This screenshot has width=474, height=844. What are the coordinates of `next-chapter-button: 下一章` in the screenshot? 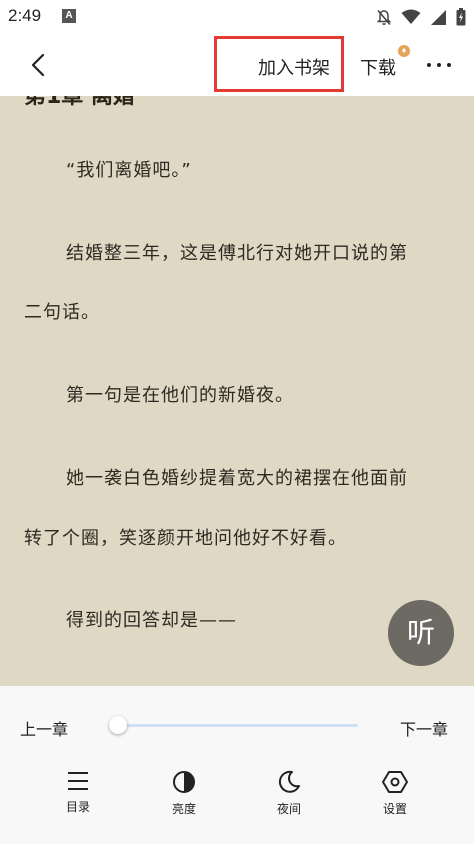 It's located at (424, 728).